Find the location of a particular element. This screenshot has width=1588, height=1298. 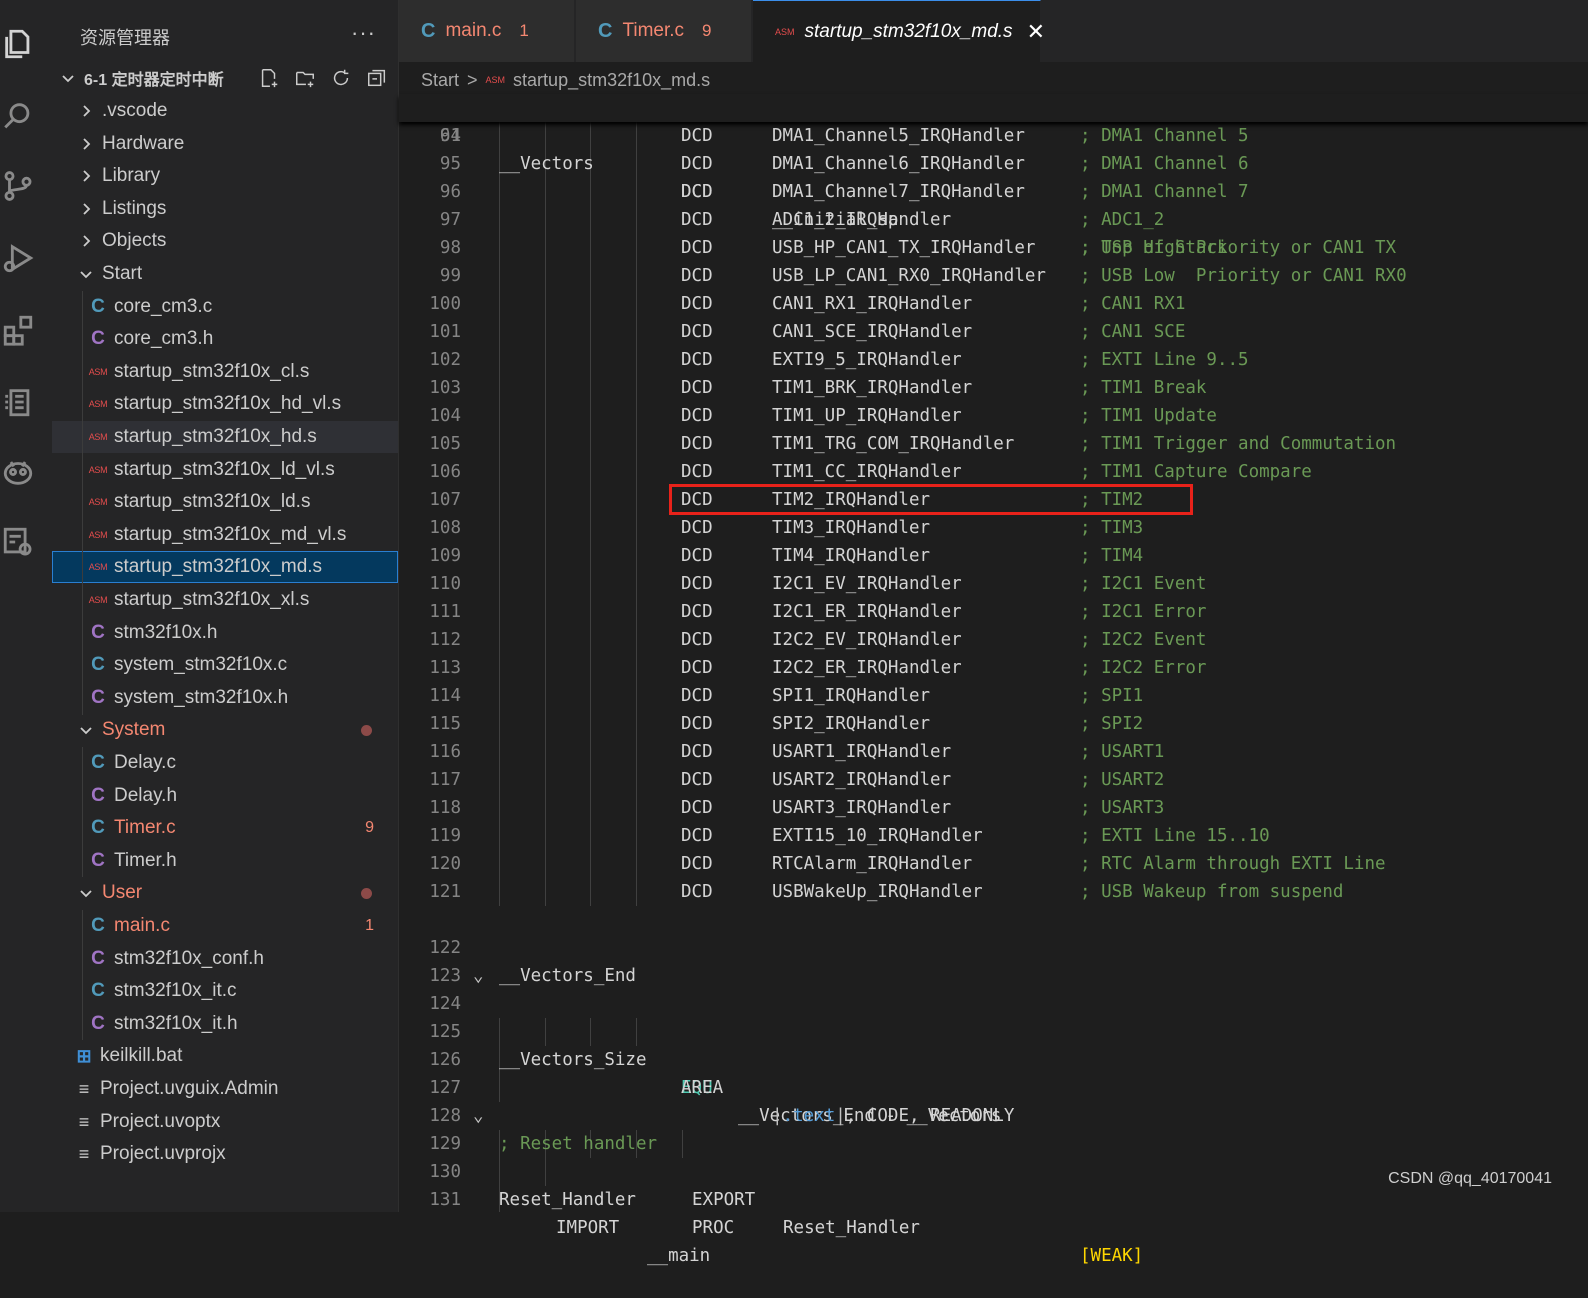

tree-folder: Library is located at coordinates (225, 176).